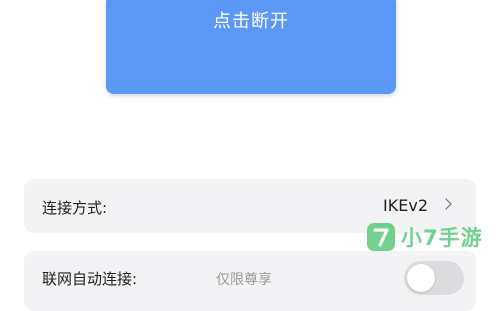 Image resolution: width=500 pixels, height=311 pixels. I want to click on connection-method-value: IKEv2, so click(405, 205).